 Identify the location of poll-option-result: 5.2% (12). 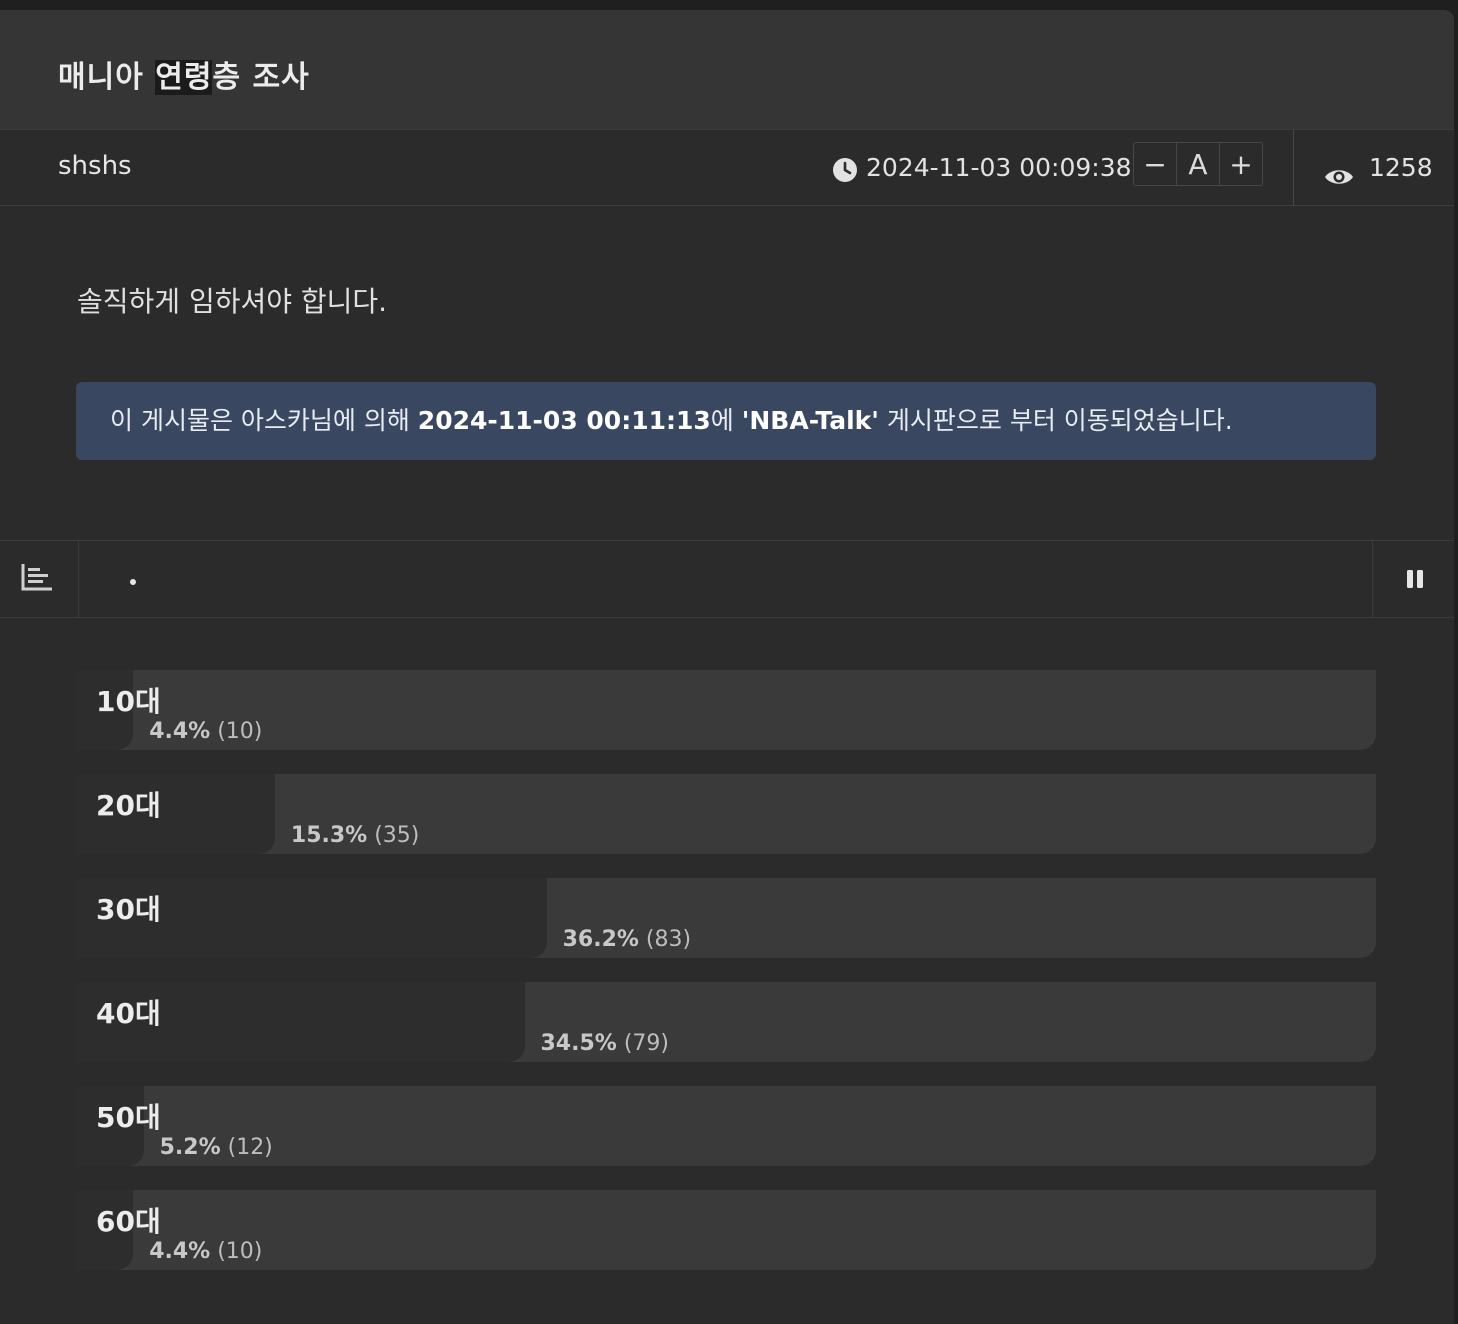
(216, 1147).